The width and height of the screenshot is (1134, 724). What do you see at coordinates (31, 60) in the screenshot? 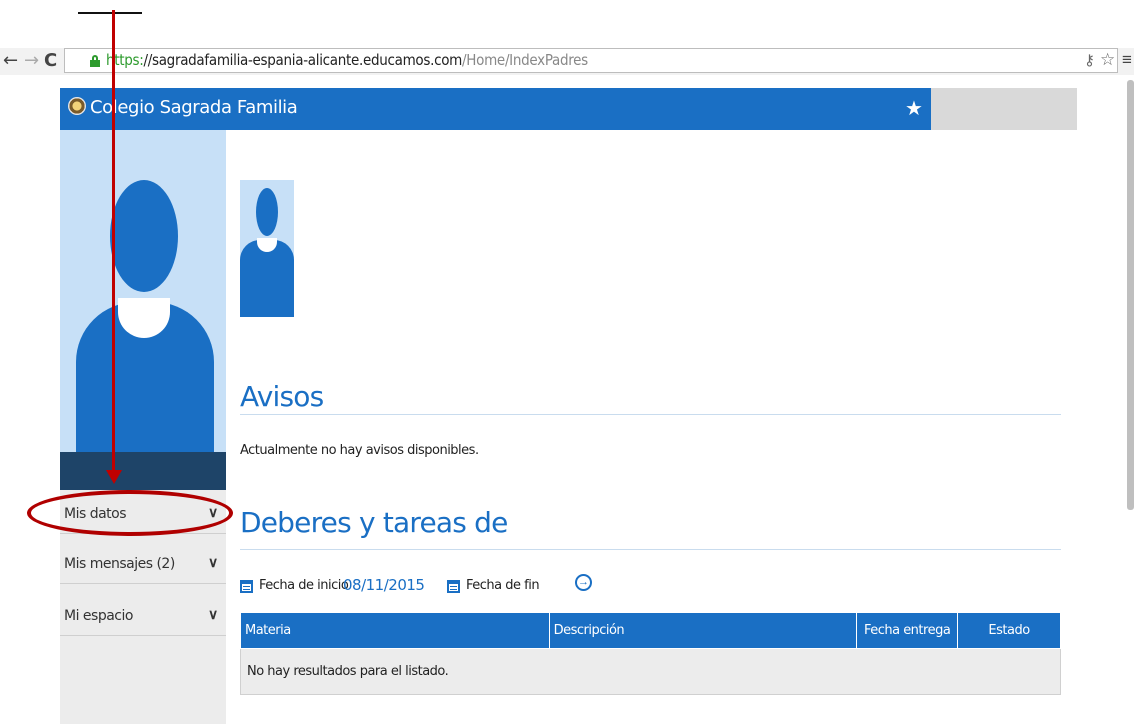
I see `forward-icon: →` at bounding box center [31, 60].